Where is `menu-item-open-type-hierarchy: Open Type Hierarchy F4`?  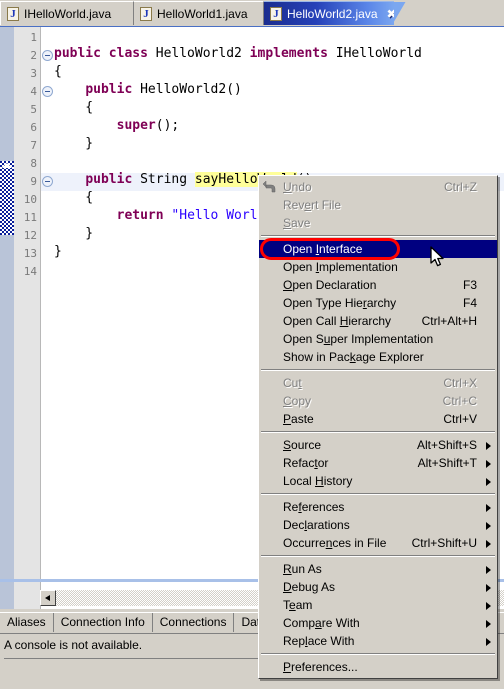
menu-item-open-type-hierarchy: Open Type Hierarchy F4 is located at coordinates (378, 303).